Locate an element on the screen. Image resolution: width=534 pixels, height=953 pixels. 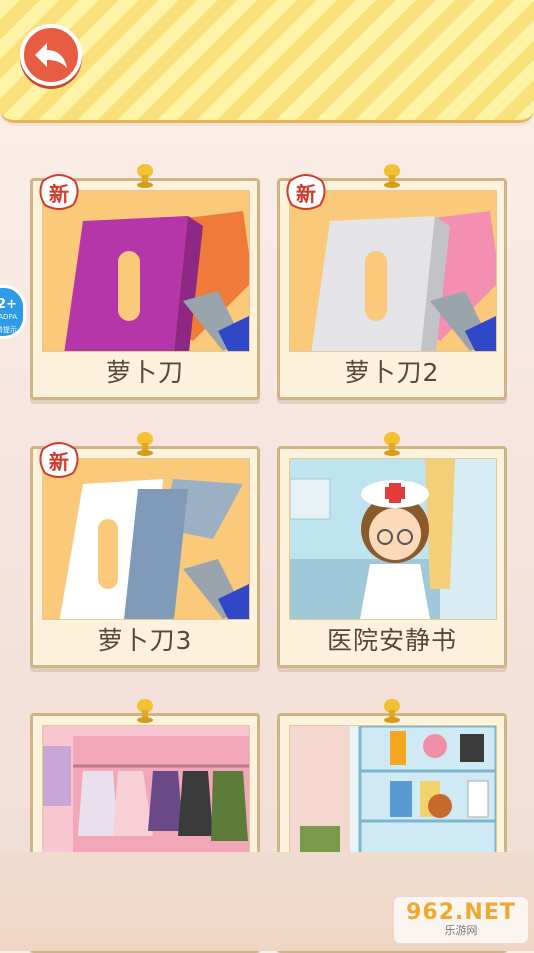
game-card-radish-knife: 新 萝卜刀 is located at coordinates (145, 282).